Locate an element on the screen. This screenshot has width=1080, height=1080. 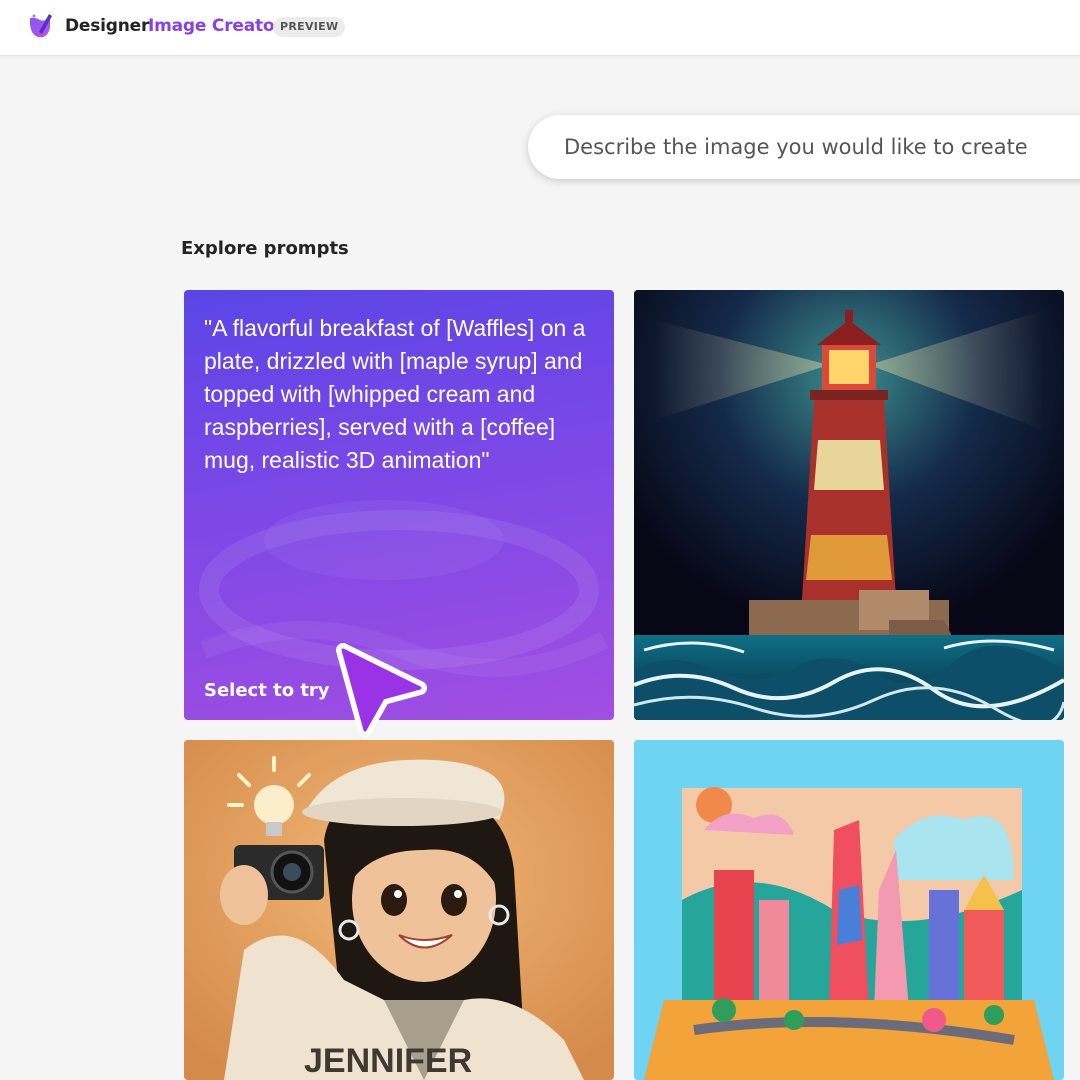
example-image-paper-city is located at coordinates (849, 910).